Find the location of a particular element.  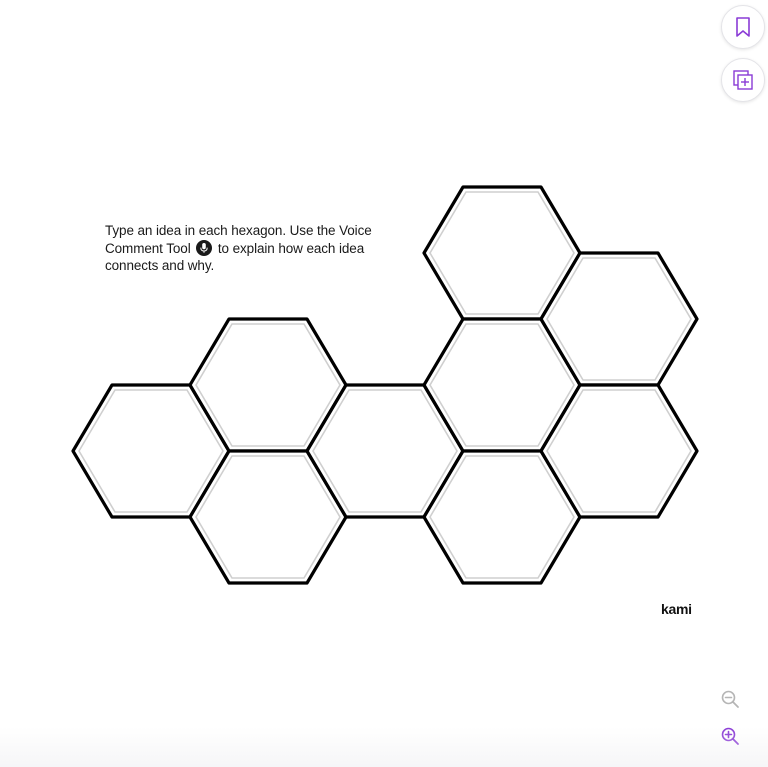

bookmark-button is located at coordinates (743, 27).